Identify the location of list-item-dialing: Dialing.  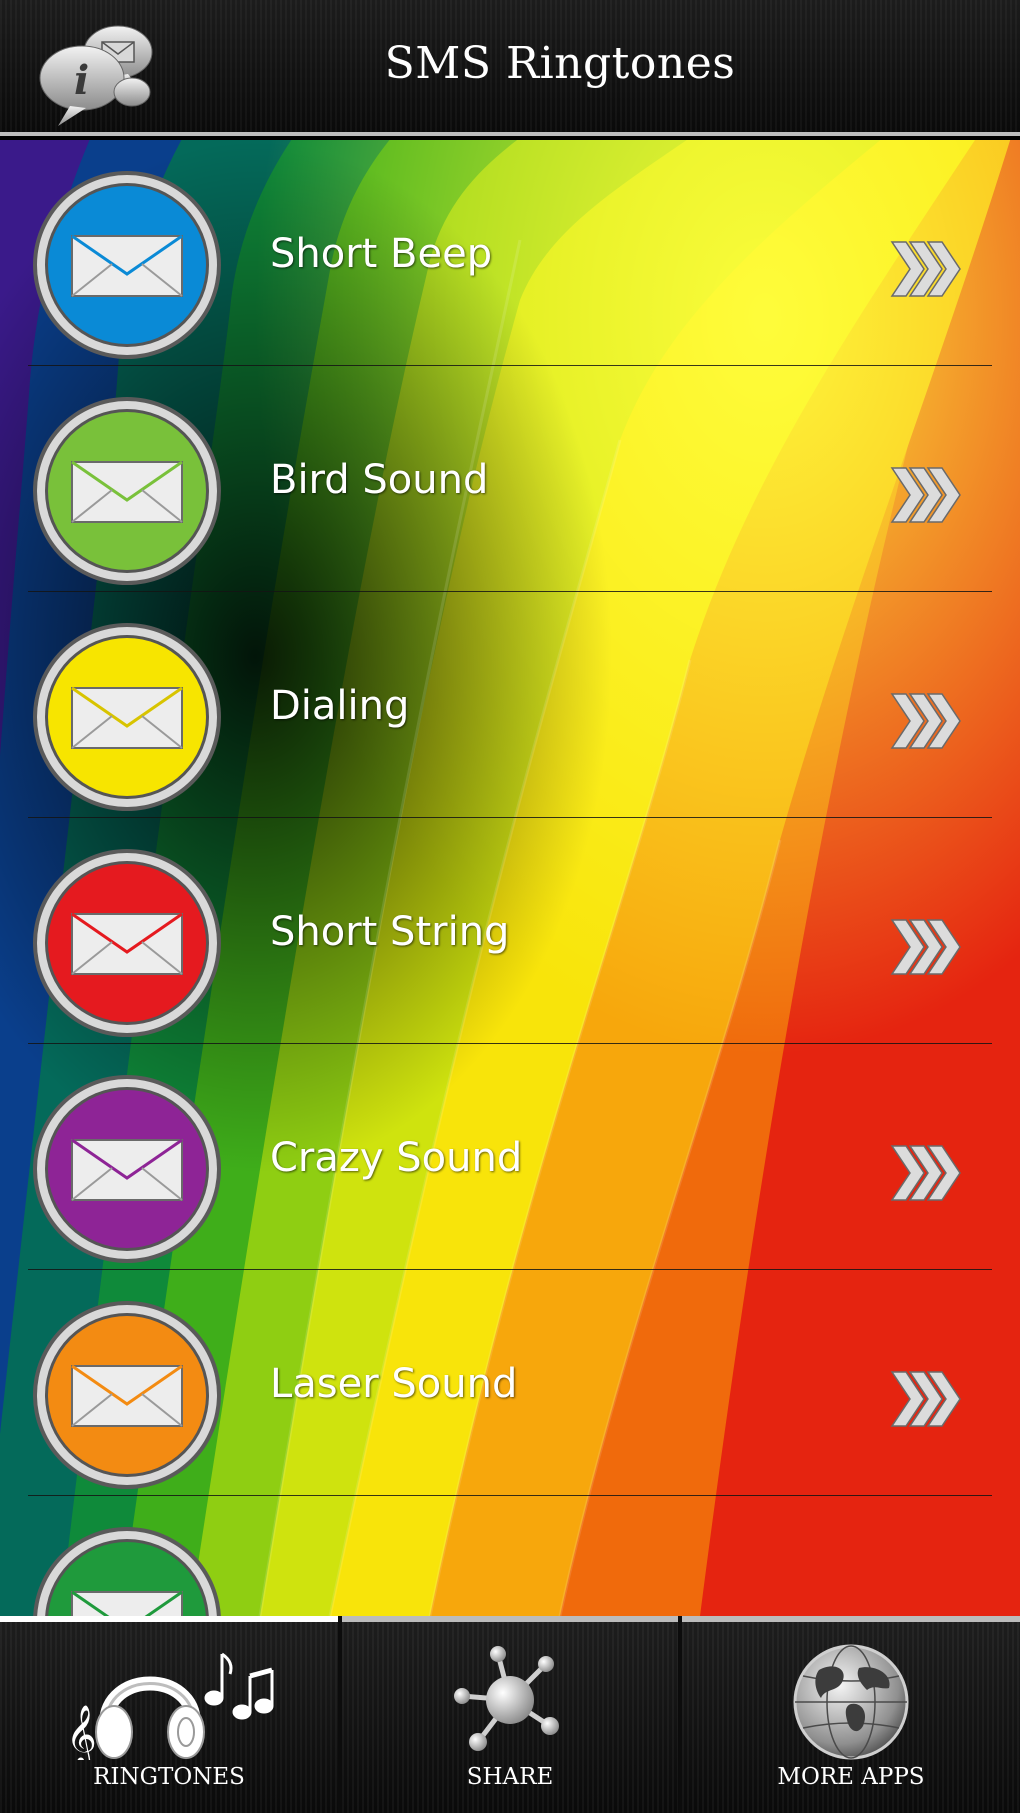
(510, 705).